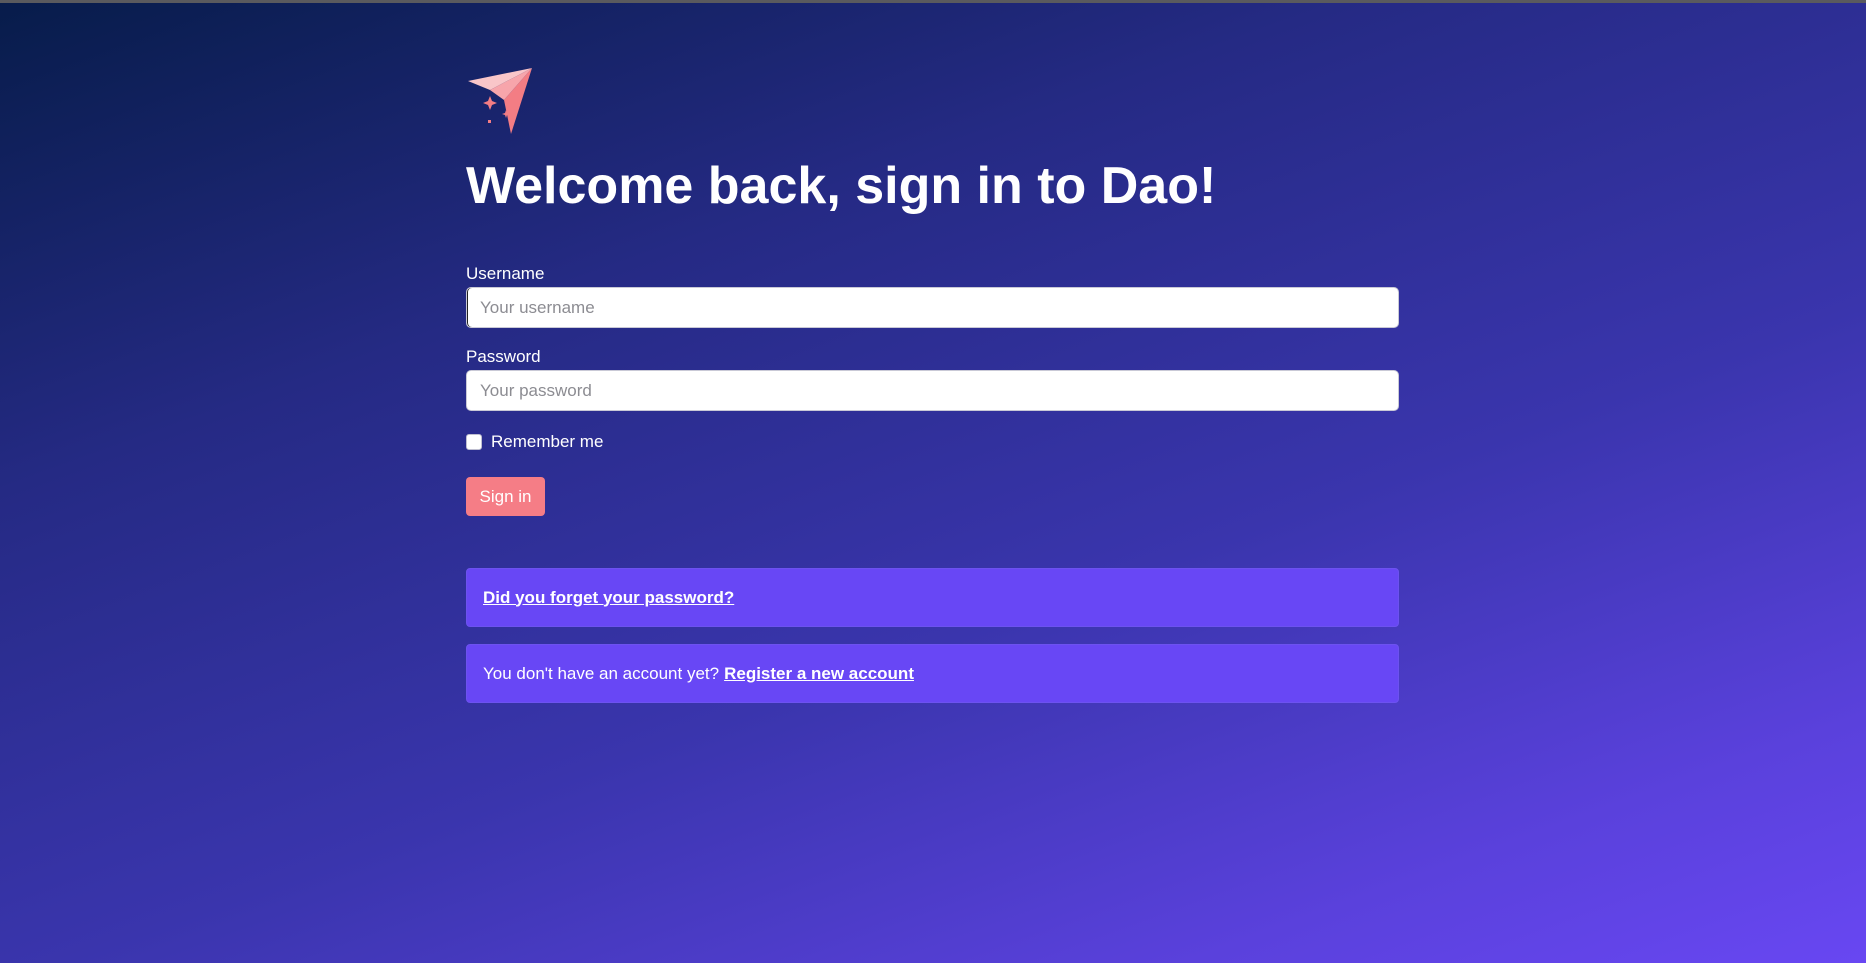 This screenshot has height=963, width=1866. What do you see at coordinates (608, 598) in the screenshot?
I see `forgot-password-link: Did you forget your password?` at bounding box center [608, 598].